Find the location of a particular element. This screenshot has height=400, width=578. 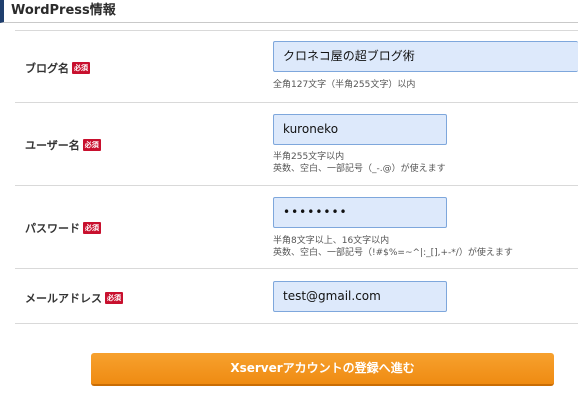

username-label: ユーザー名 必須 is located at coordinates (63, 145).